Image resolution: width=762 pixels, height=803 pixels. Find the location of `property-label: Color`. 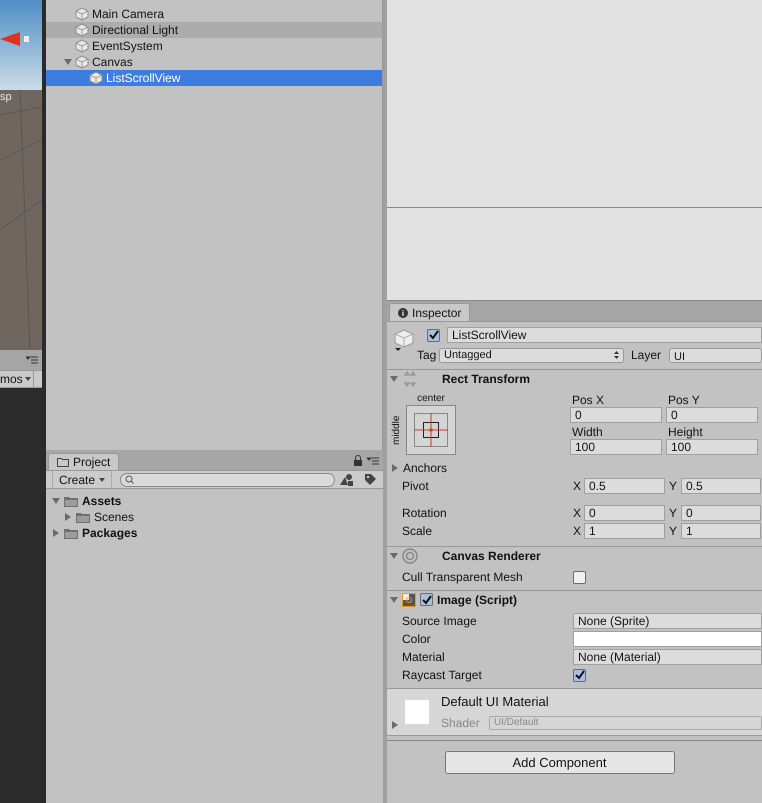

property-label: Color is located at coordinates (417, 639).